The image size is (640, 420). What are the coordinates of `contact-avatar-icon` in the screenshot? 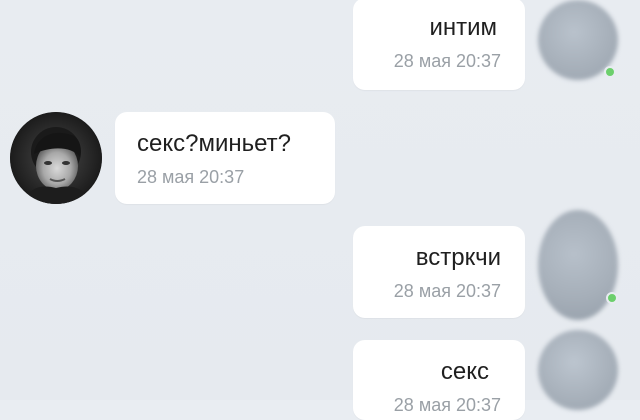 It's located at (56, 158).